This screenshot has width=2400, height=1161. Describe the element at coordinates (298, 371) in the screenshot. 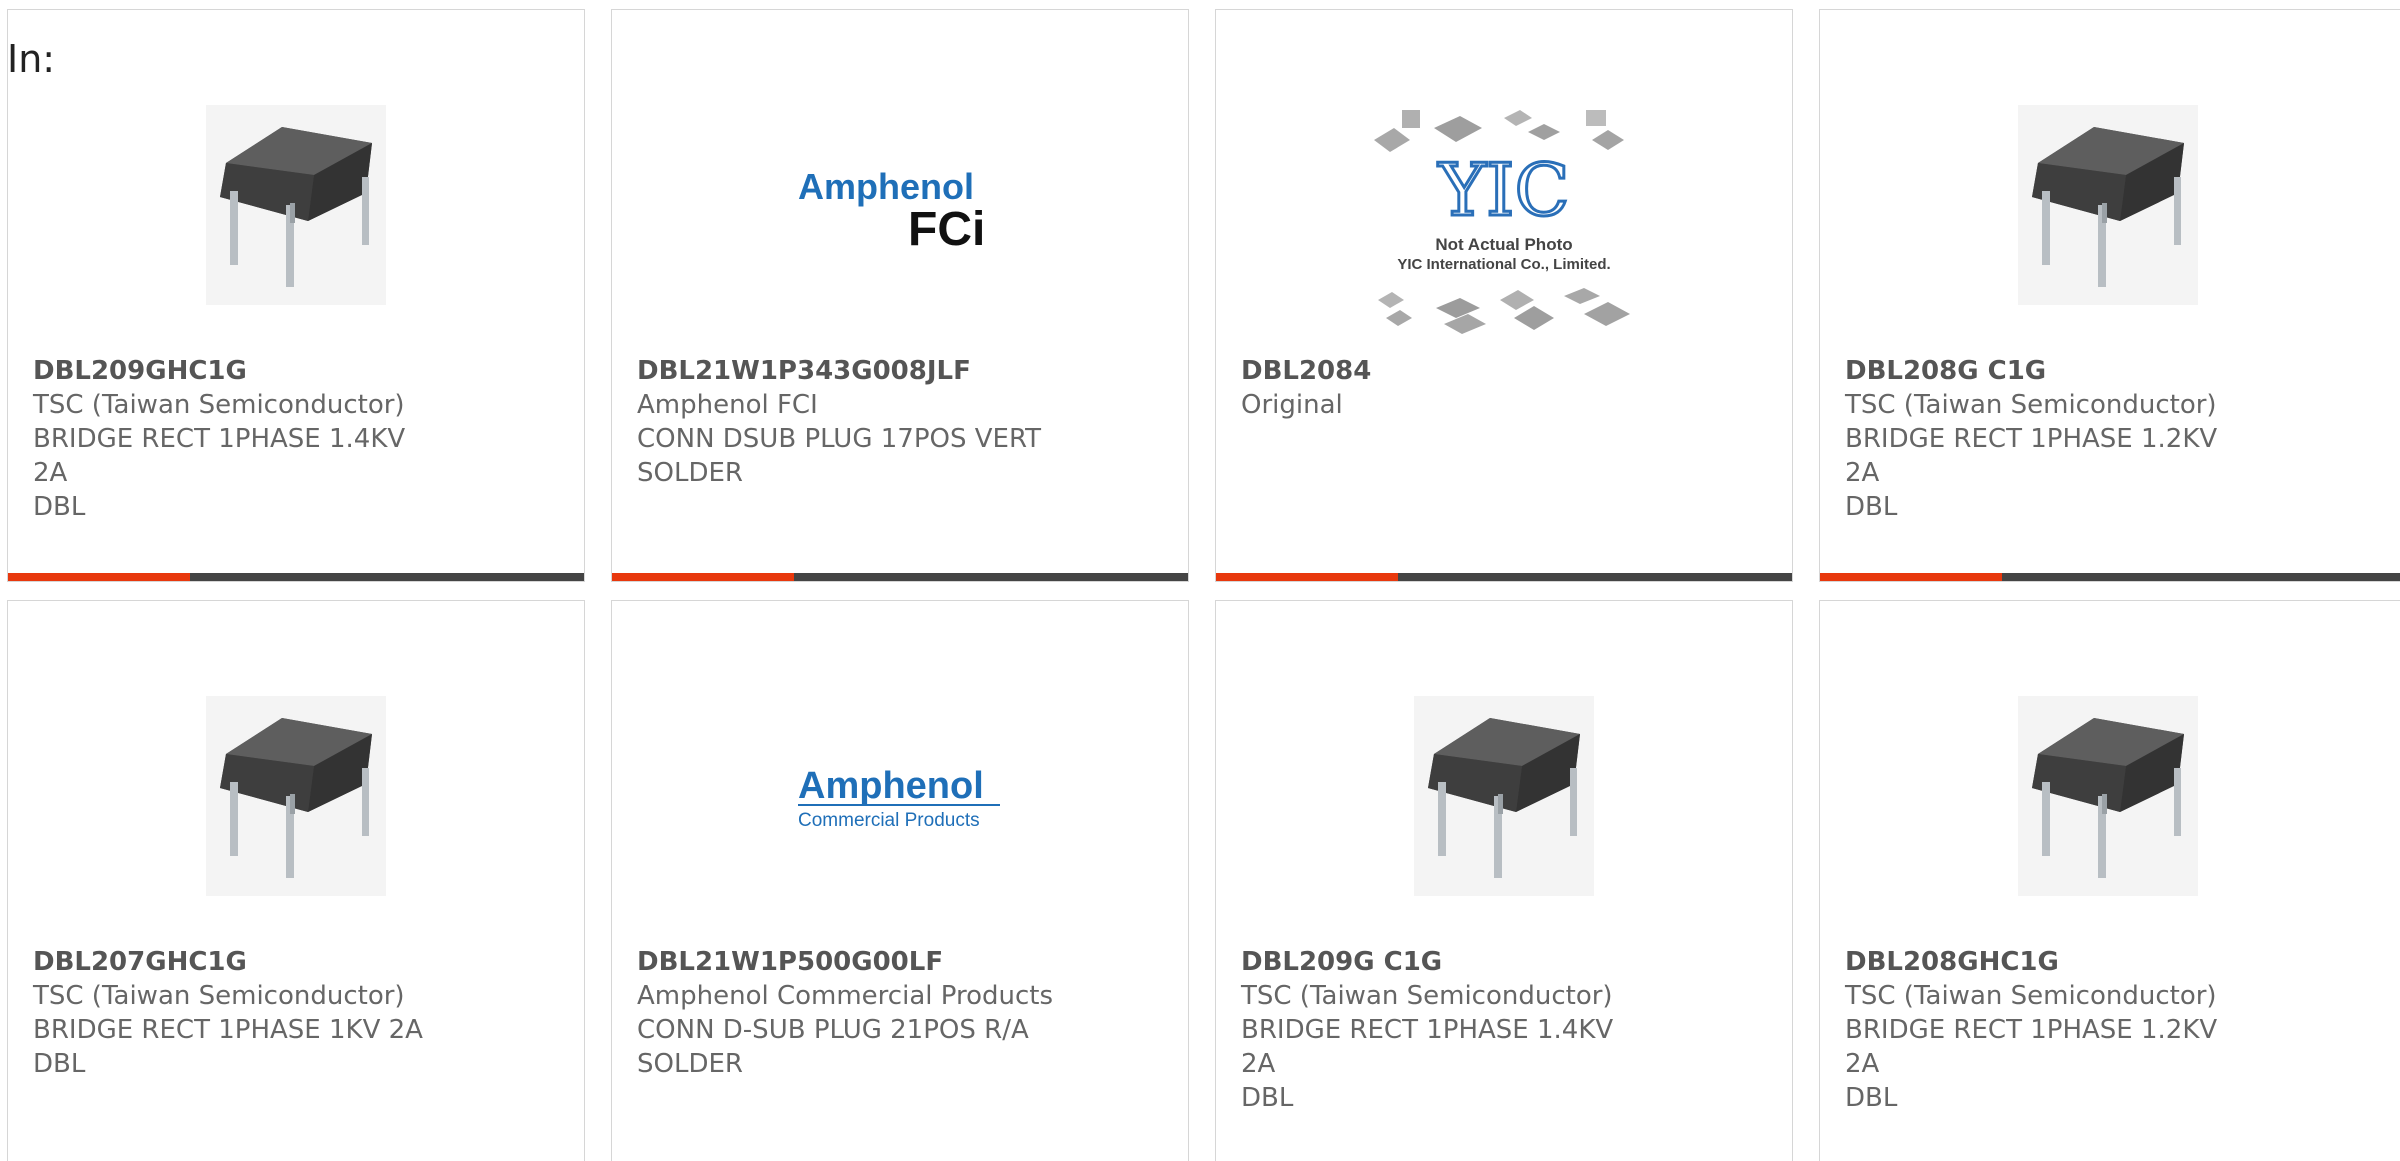

I see `part-number: DBL209GHC1G` at that location.